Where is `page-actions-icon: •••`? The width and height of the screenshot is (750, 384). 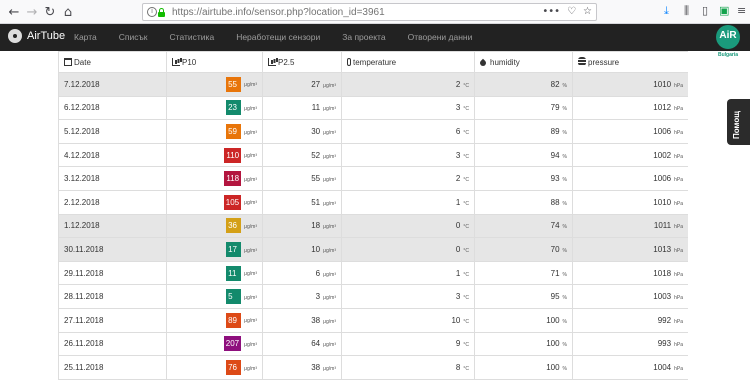 page-actions-icon: ••• is located at coordinates (551, 11).